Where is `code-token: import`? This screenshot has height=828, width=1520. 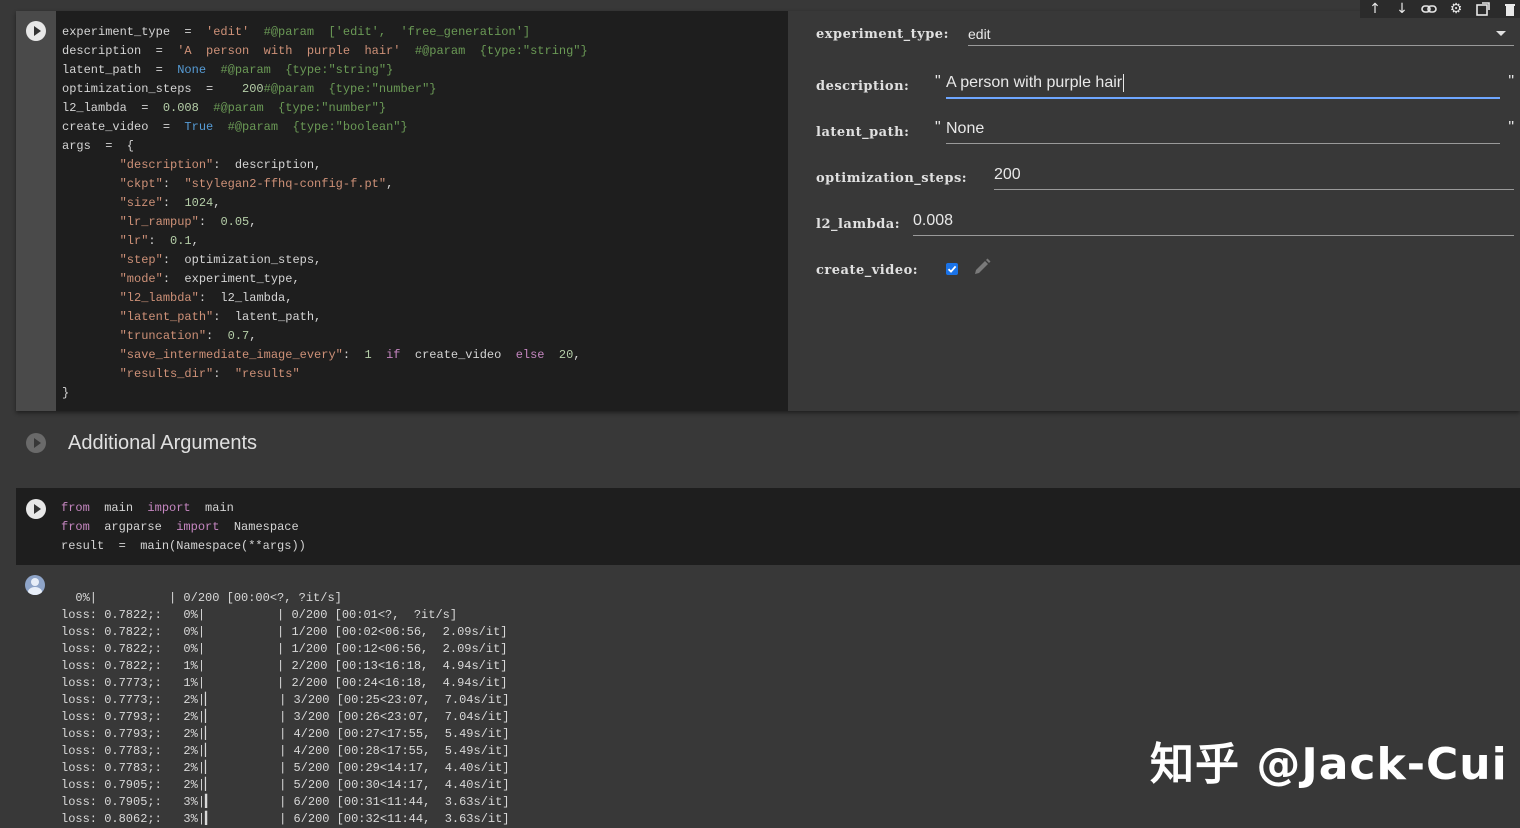 code-token: import is located at coordinates (198, 527).